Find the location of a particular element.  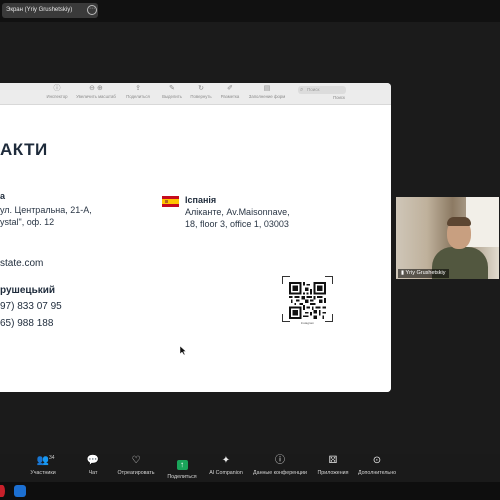

participant-name-label: ▮ Yriy Grushetskiy is located at coordinates (423, 273).